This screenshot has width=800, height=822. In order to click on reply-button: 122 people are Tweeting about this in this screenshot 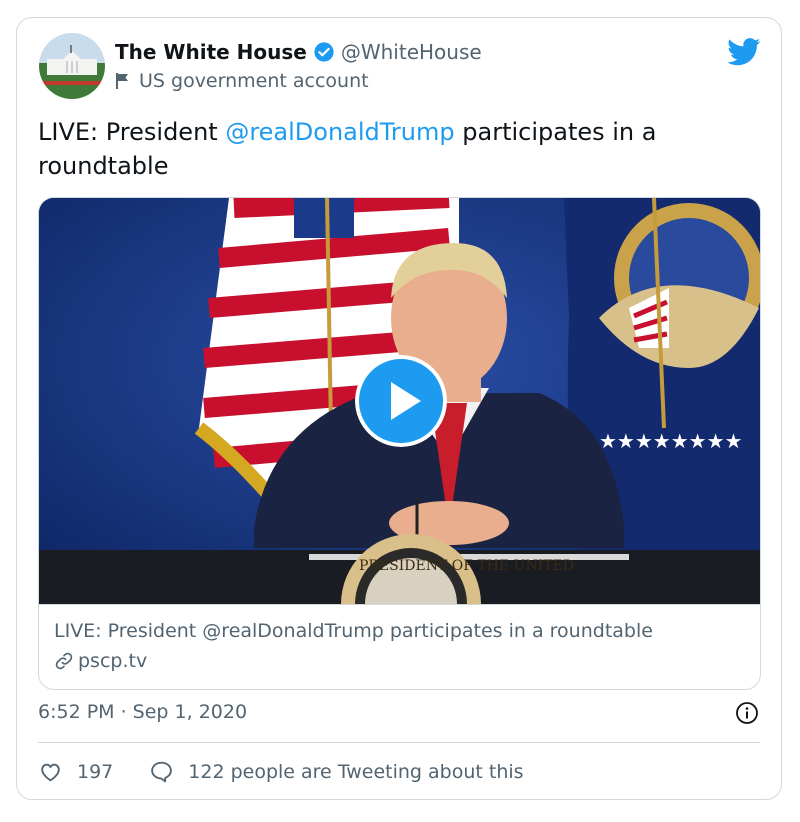, I will do `click(336, 771)`.